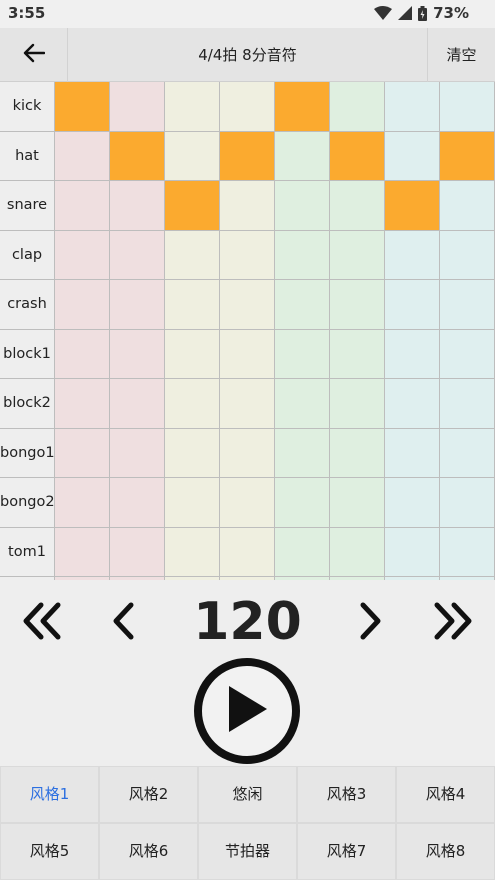 This screenshot has height=880, width=495. What do you see at coordinates (461, 55) in the screenshot?
I see `clear-button: 清空` at bounding box center [461, 55].